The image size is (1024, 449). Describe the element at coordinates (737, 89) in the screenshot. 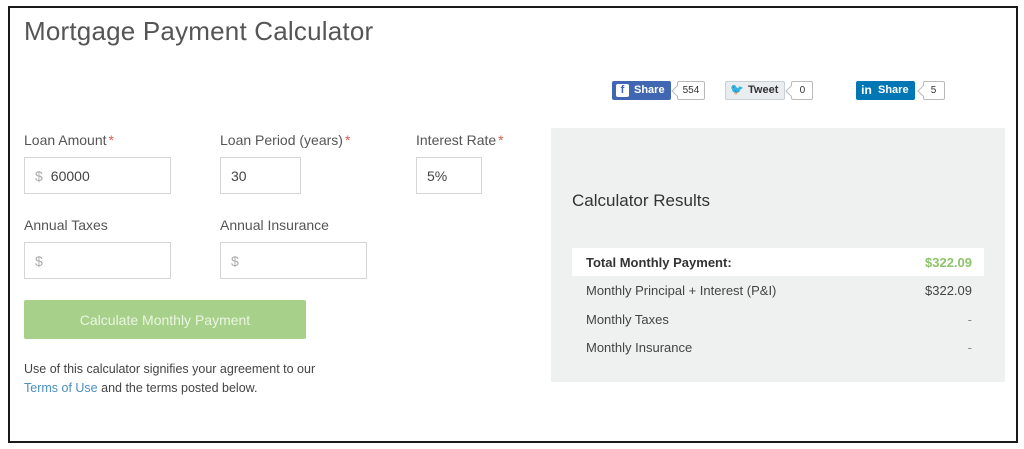

I see `twitter-bird-icon: 🐦` at that location.